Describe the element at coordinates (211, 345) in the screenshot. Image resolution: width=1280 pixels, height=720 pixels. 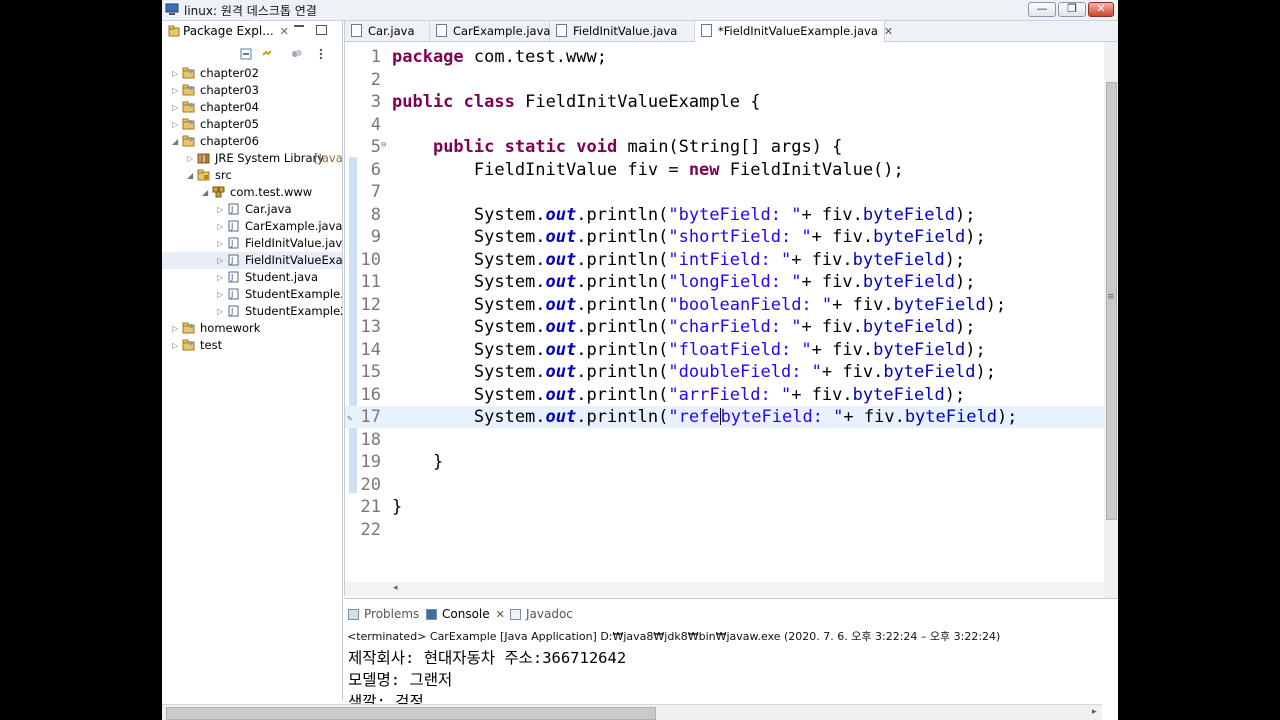
I see `tree-item-label: test` at that location.